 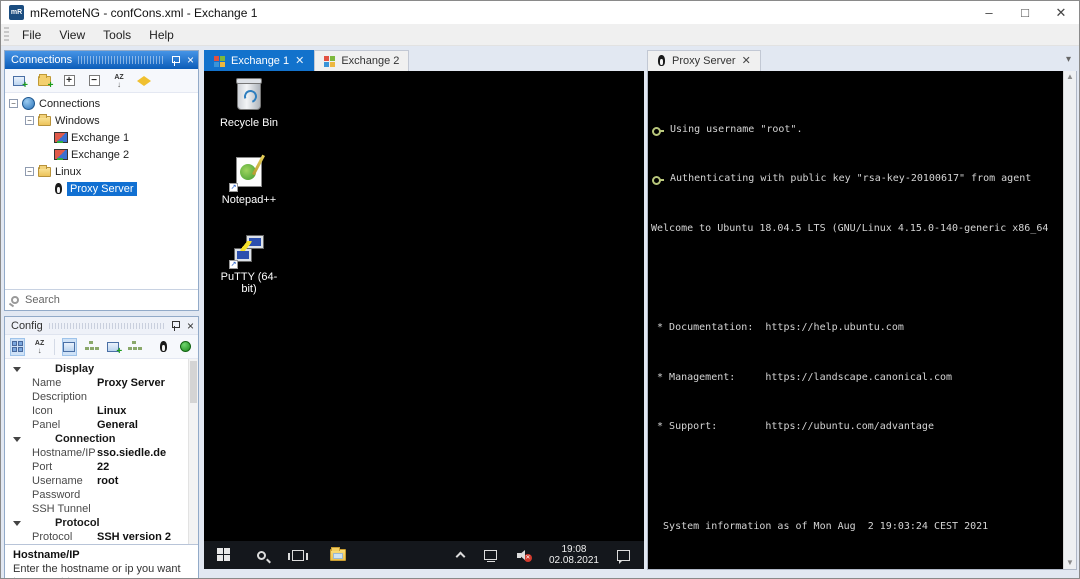 I want to click on network-tray-button, so click(x=490, y=555).